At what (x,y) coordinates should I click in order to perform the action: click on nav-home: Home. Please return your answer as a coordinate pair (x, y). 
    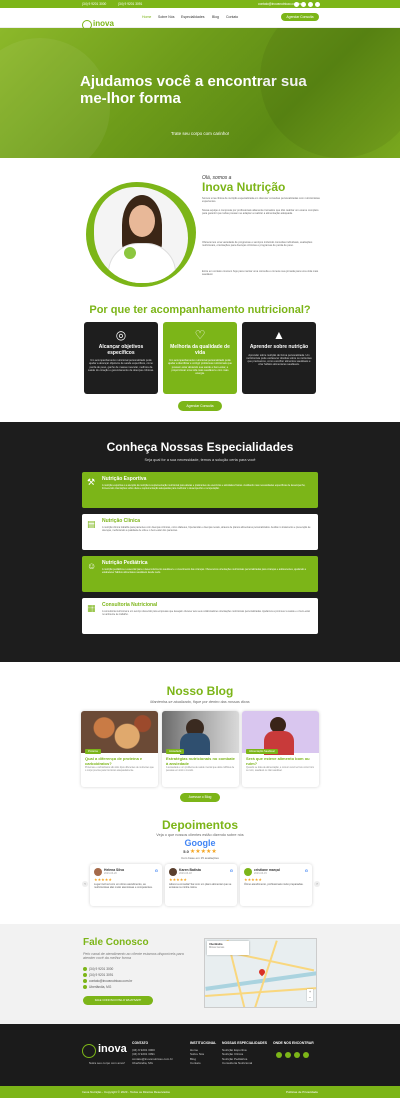
    Looking at the image, I should click on (146, 17).